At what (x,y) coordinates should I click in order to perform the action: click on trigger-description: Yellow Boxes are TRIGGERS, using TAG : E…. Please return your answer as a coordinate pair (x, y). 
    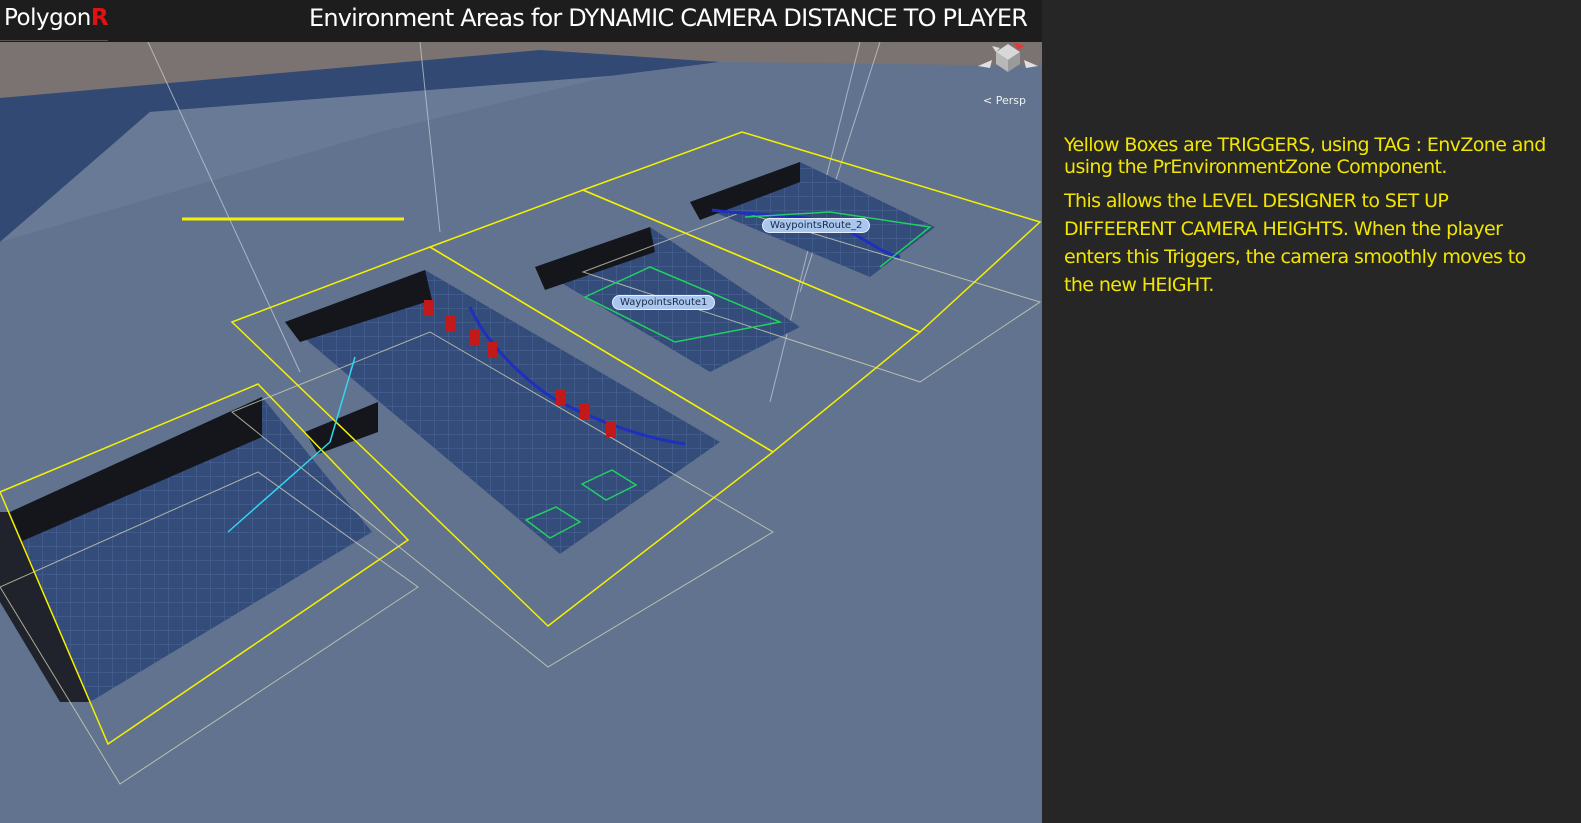
    Looking at the image, I should click on (1305, 156).